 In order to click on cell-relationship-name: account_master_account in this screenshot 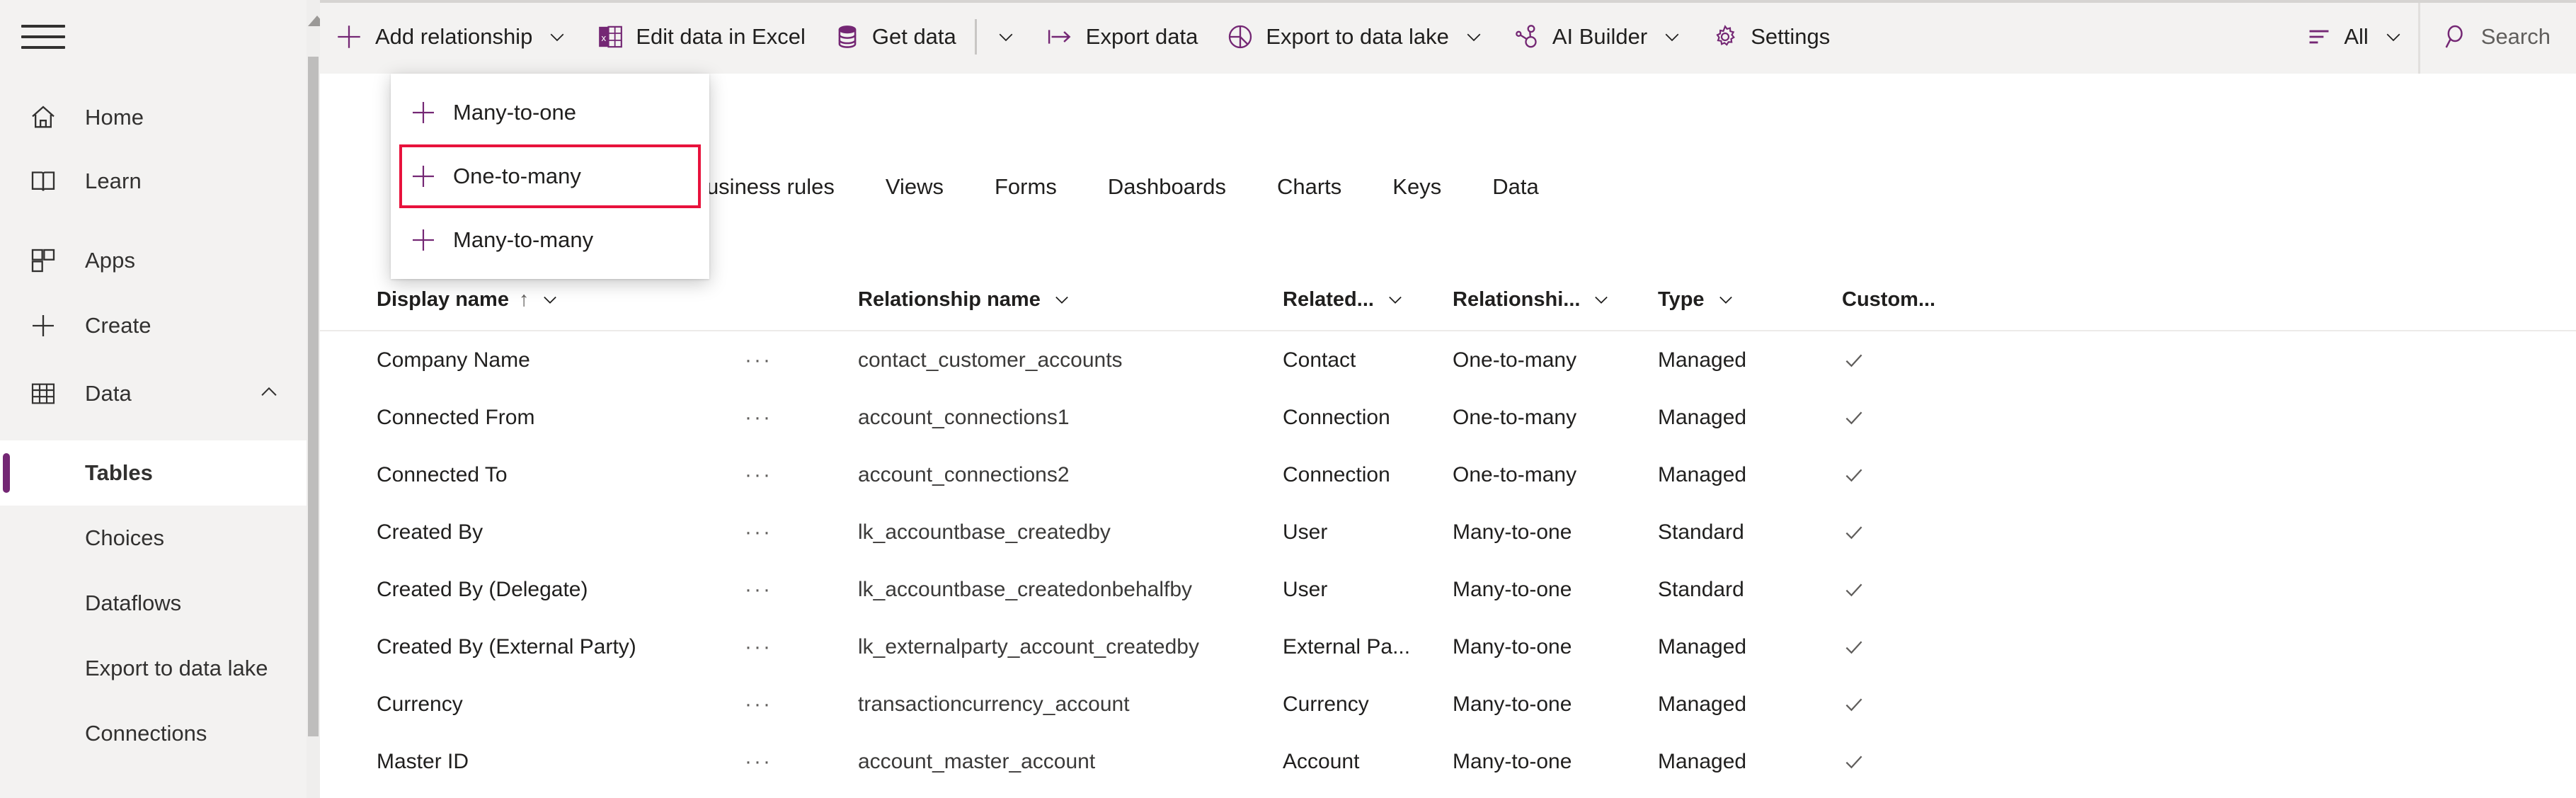, I will do `click(977, 761)`.